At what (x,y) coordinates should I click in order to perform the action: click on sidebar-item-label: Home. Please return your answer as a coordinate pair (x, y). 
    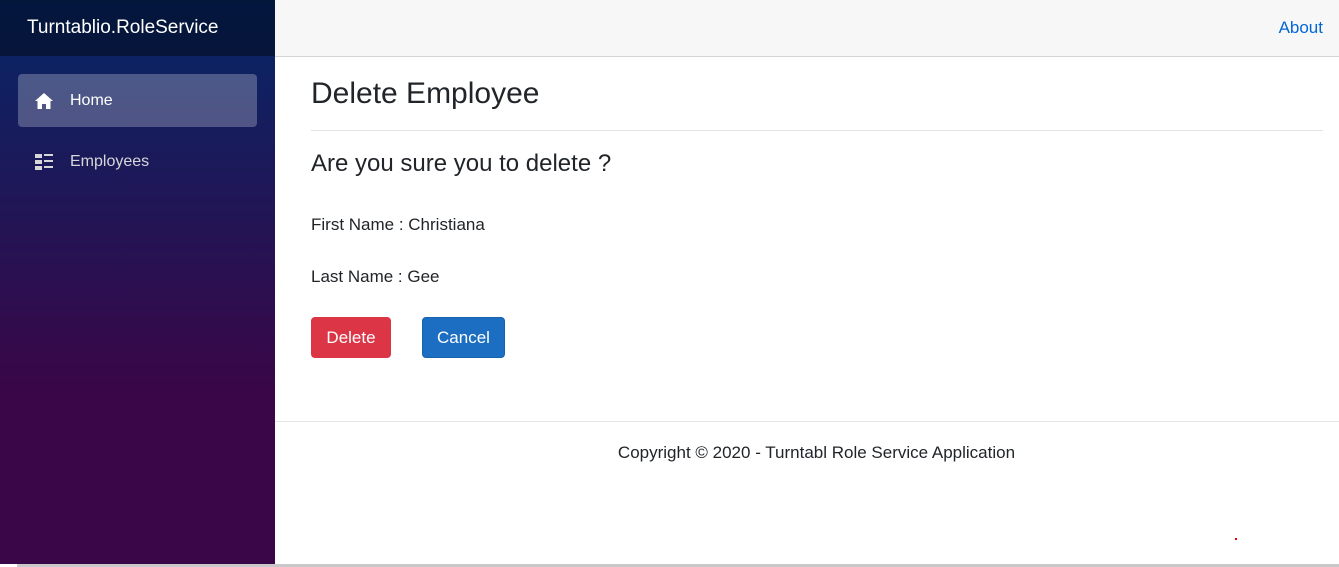
    Looking at the image, I should click on (91, 100).